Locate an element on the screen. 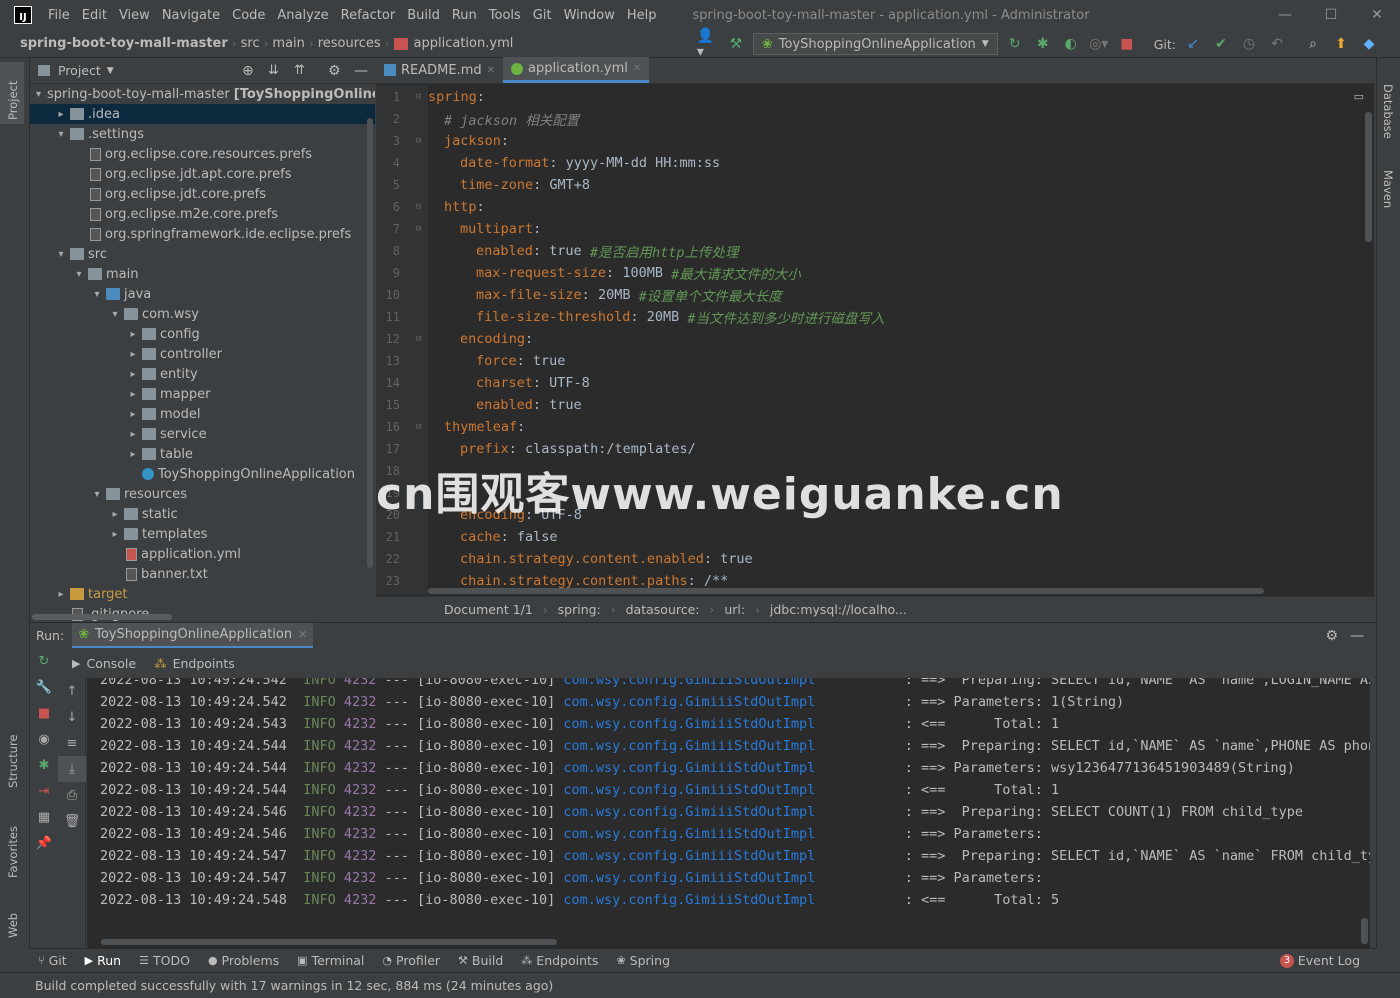 Image resolution: width=1400 pixels, height=998 pixels. editor-tab: README.md ✕ is located at coordinates (439, 70).